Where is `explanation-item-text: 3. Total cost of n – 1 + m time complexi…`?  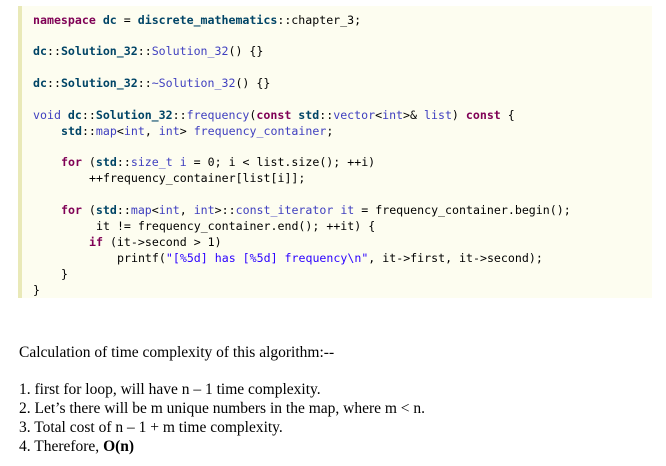 explanation-item-text: 3. Total cost of n – 1 + m time complexi… is located at coordinates (151, 427).